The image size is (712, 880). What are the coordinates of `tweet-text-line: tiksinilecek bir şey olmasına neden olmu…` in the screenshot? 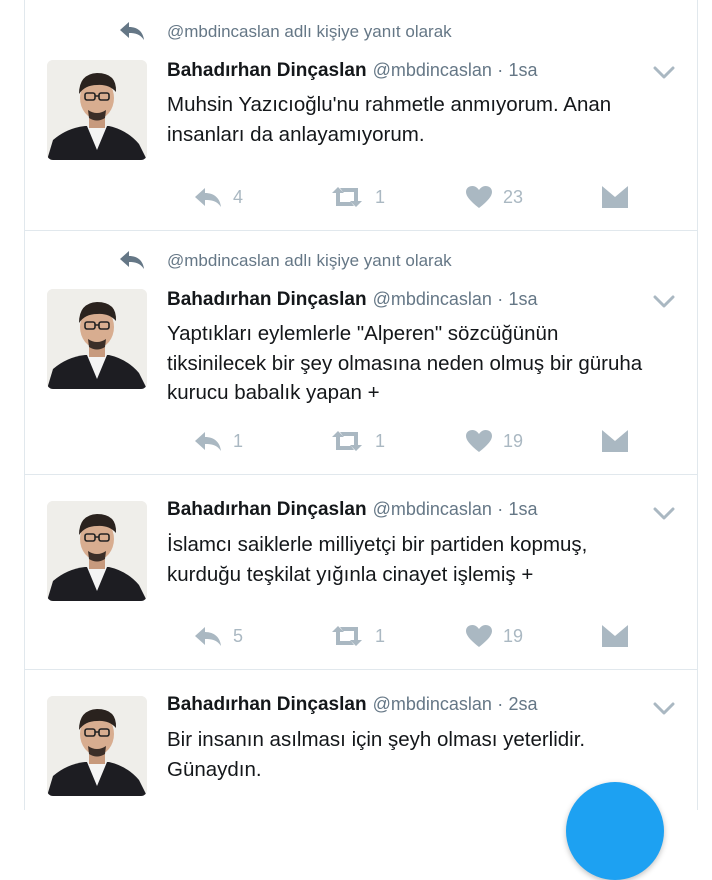 It's located at (405, 363).